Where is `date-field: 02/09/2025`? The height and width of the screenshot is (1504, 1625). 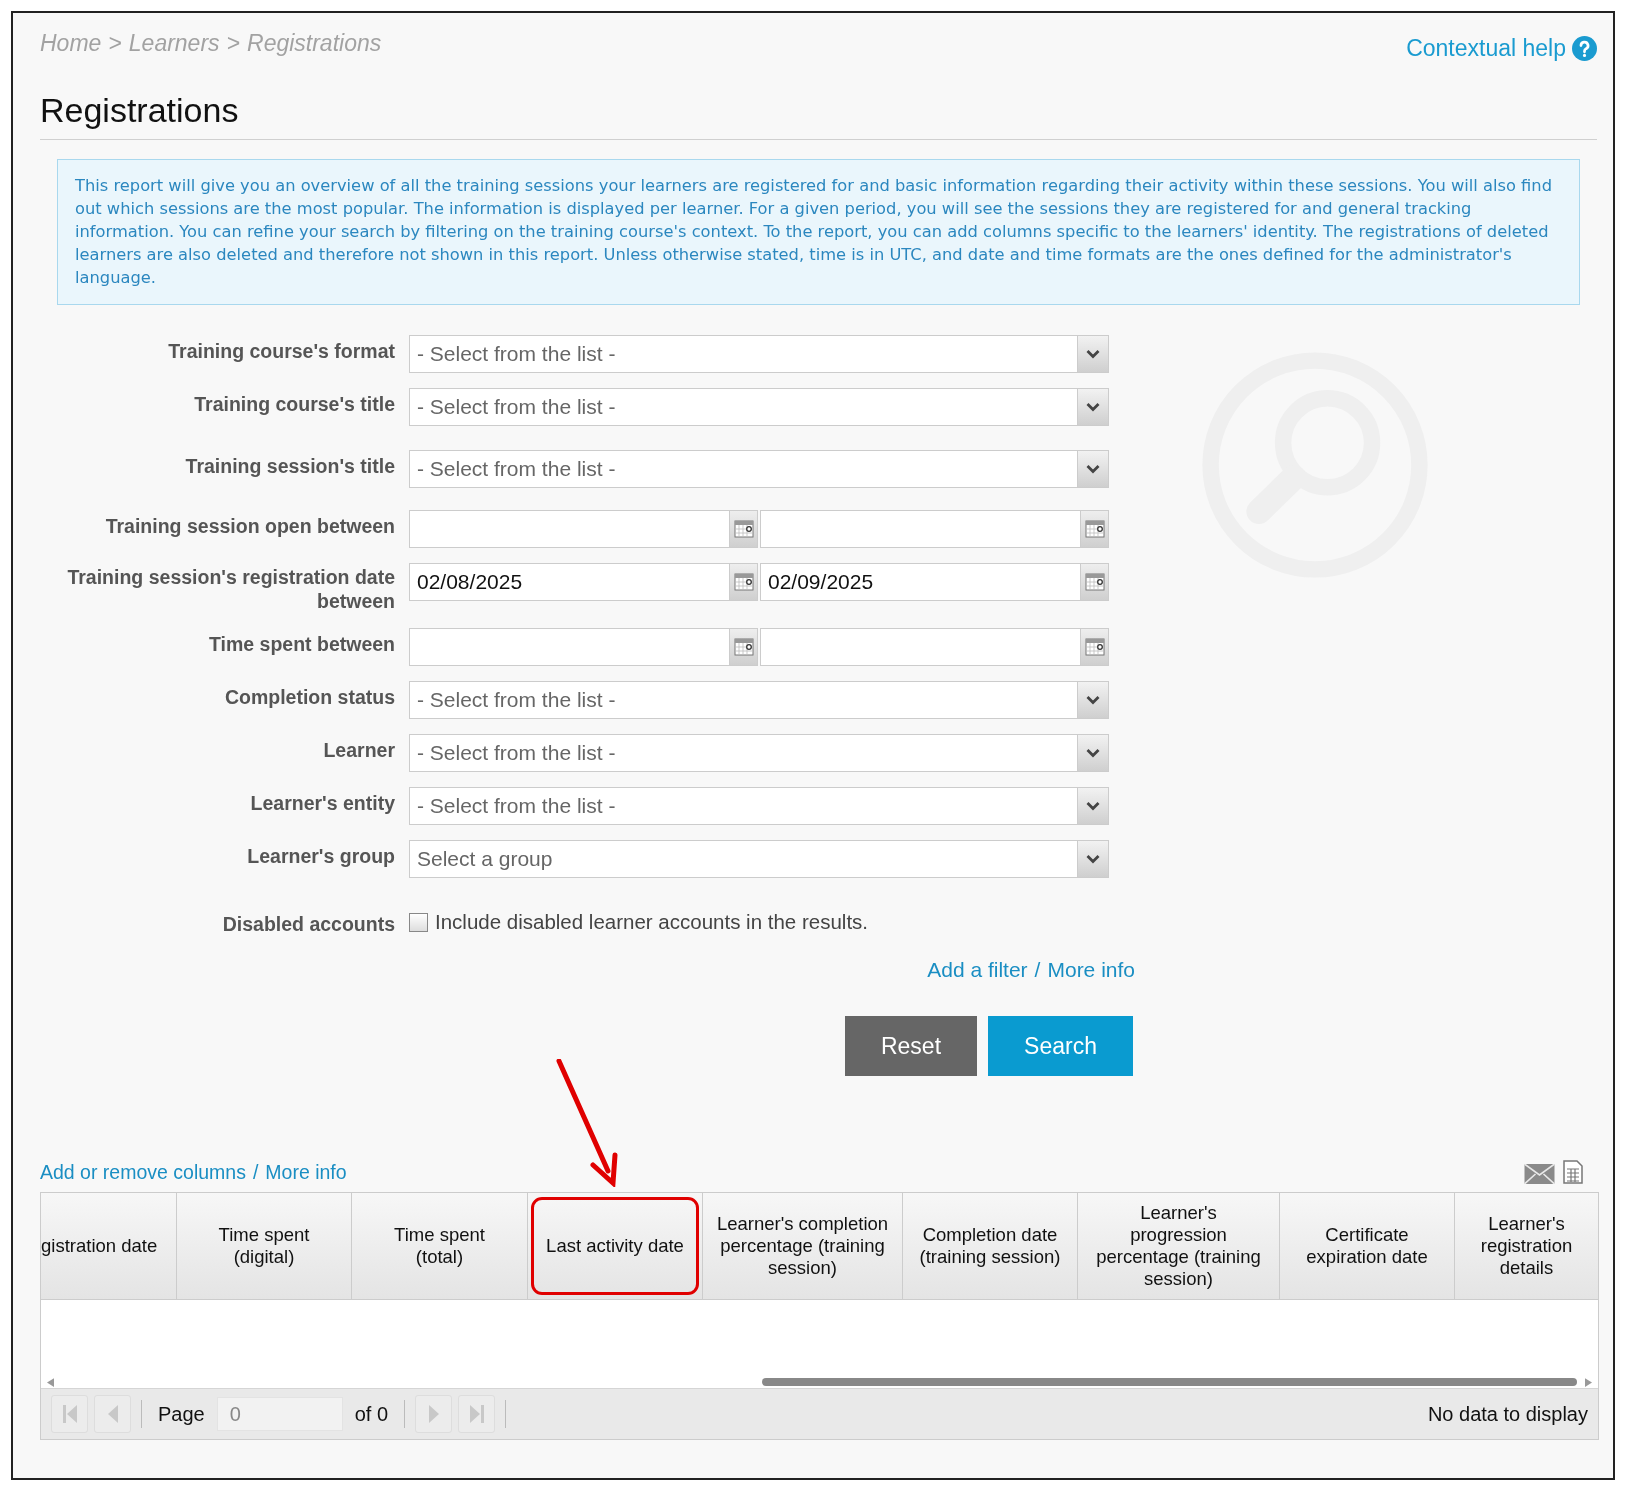
date-field: 02/09/2025 is located at coordinates (920, 582).